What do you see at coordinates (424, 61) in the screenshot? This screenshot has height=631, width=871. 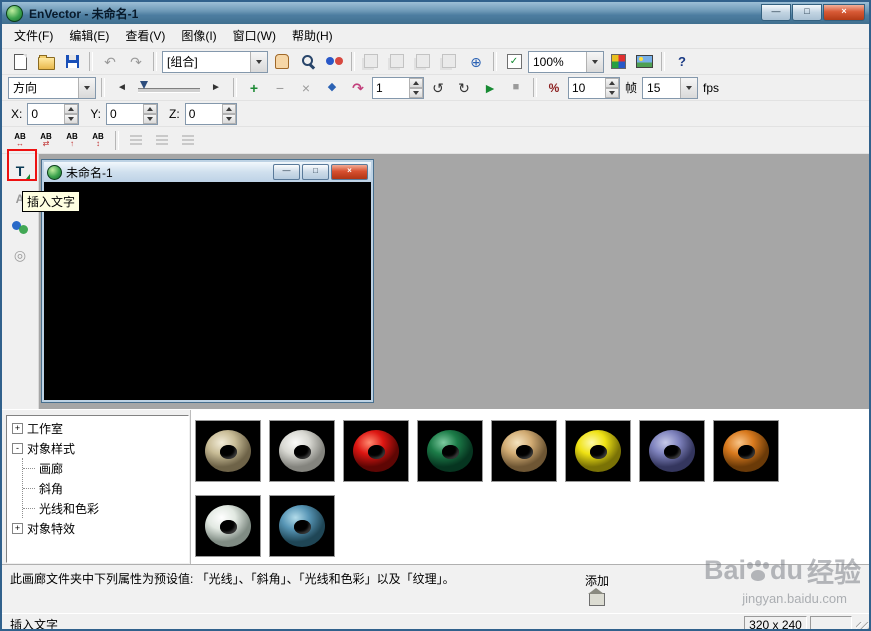 I see `copy-page-button` at bounding box center [424, 61].